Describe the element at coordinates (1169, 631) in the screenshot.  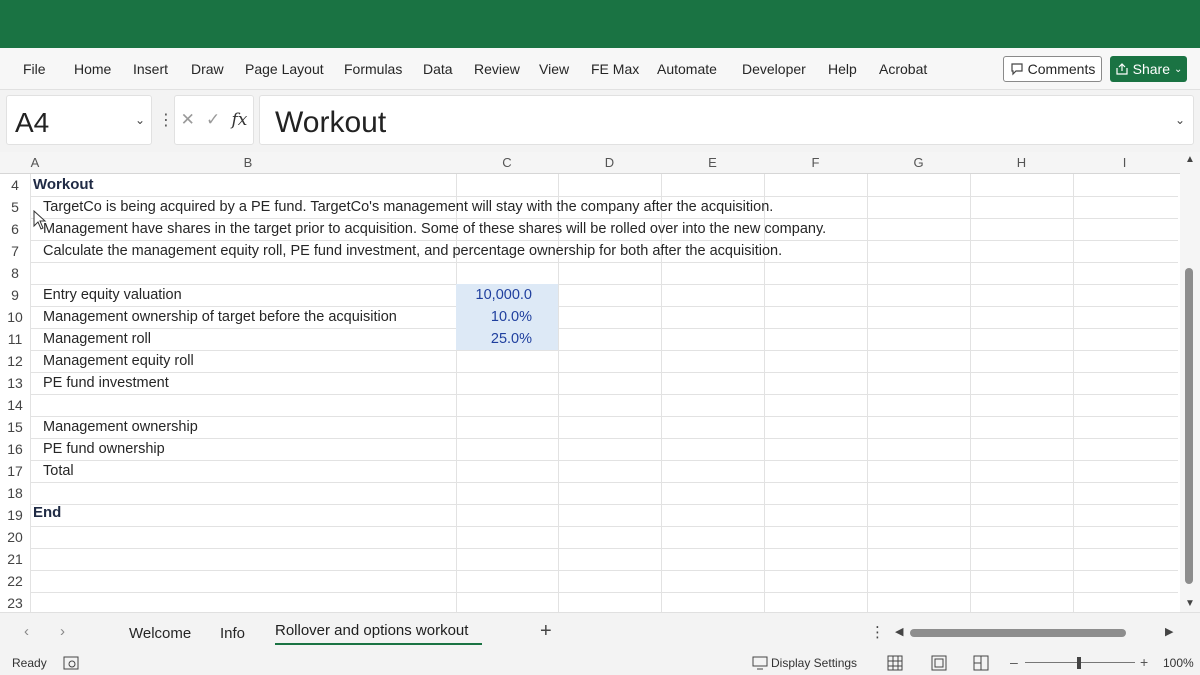
I see `scroll-right-icon: ▶` at that location.